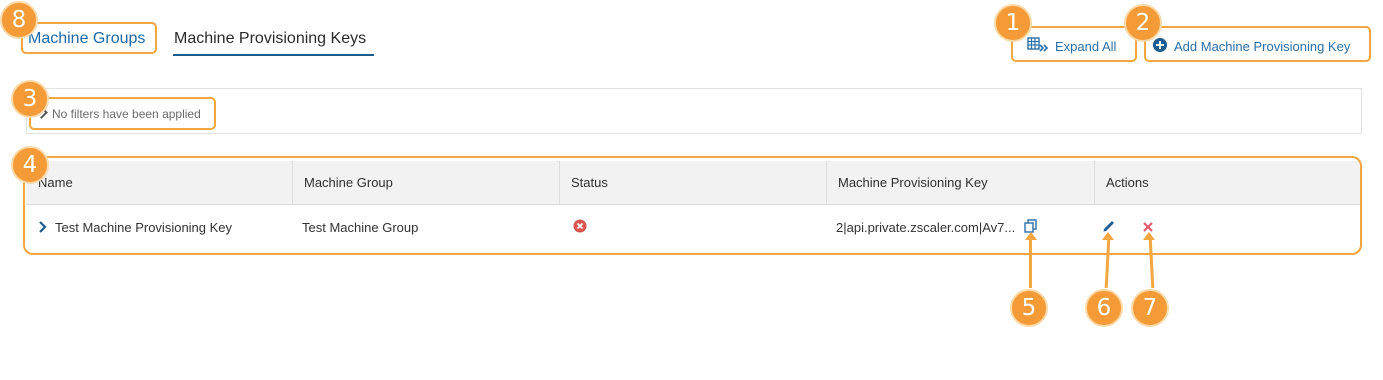 This screenshot has width=1383, height=380. Describe the element at coordinates (30, 165) in the screenshot. I see `annotation-badge: 4` at that location.